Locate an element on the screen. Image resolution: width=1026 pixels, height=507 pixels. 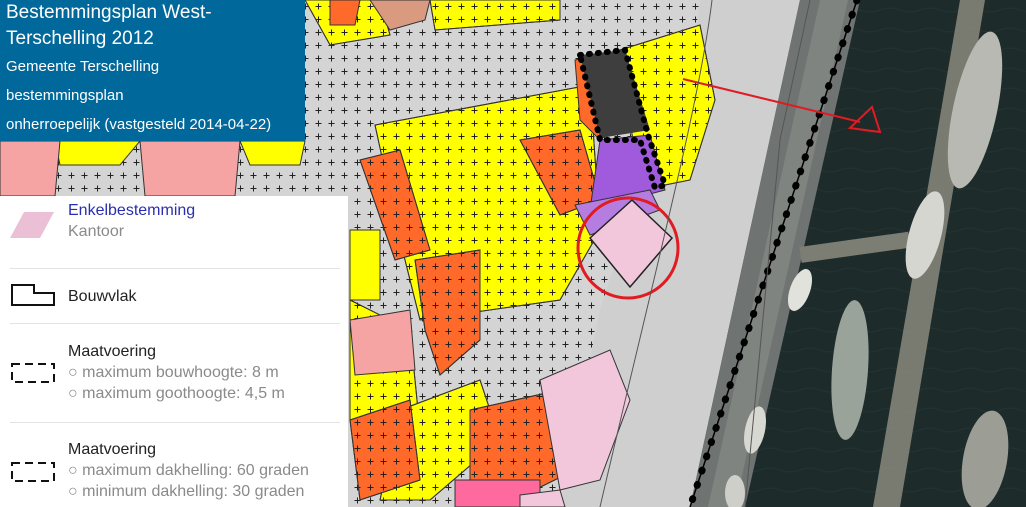
legend-item-bouwvlak: Bouwvlak is located at coordinates (170, 296).